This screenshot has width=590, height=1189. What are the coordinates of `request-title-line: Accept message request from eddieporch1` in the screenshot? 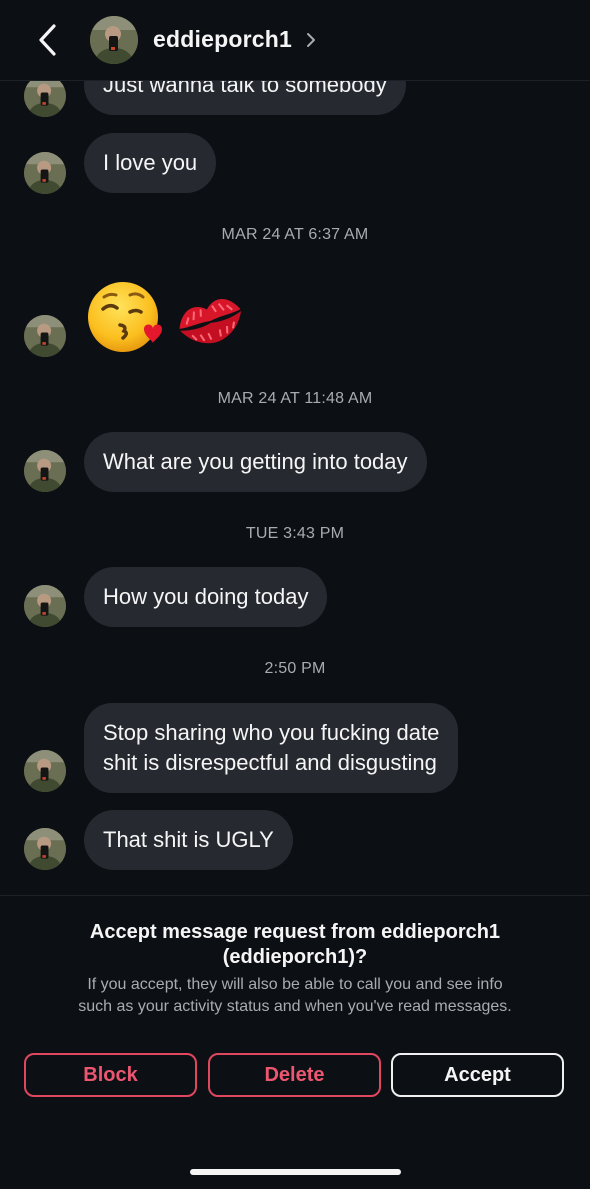 It's located at (295, 932).